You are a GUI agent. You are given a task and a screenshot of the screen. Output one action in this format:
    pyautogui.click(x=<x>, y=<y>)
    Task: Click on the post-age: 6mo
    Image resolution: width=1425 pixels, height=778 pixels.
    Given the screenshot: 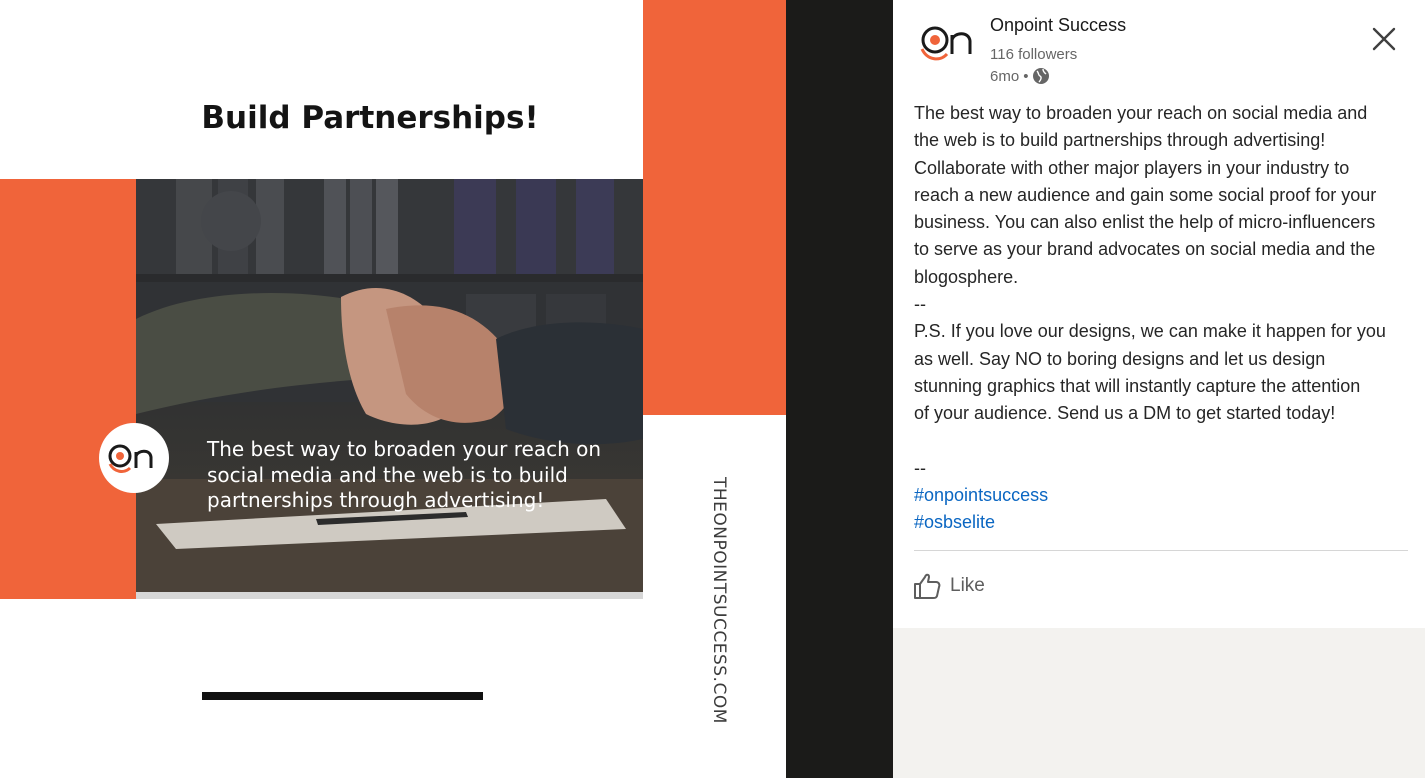 What is the action you would take?
    pyautogui.click(x=1005, y=76)
    